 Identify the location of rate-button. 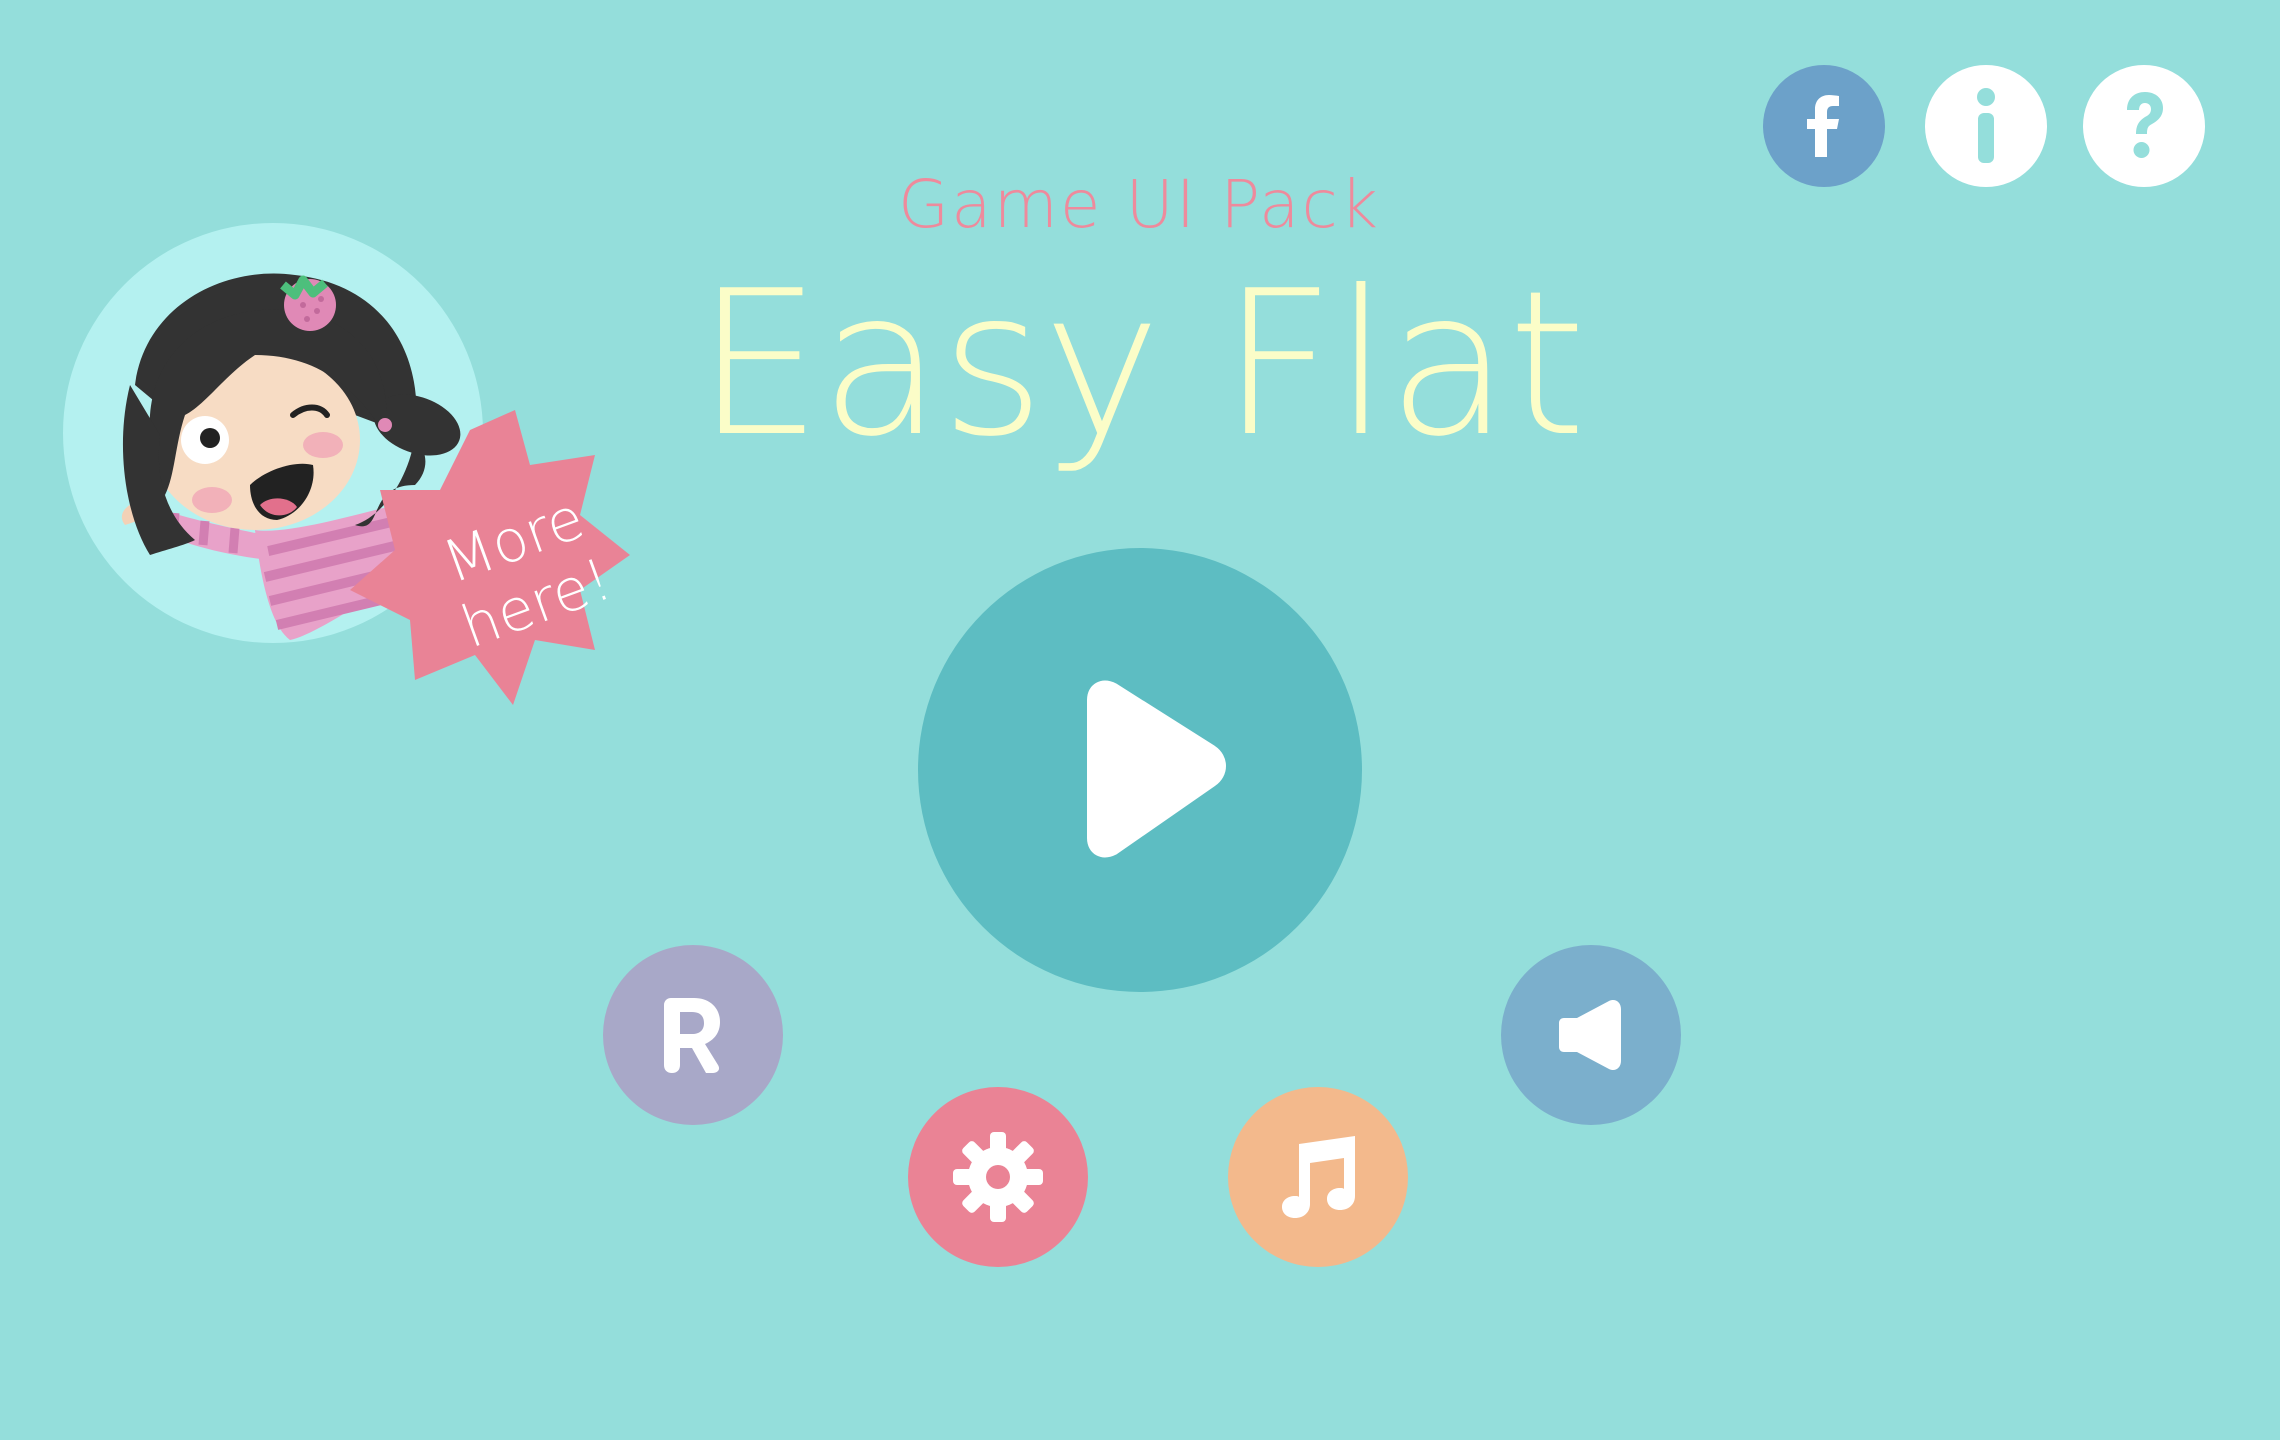
(693, 1035).